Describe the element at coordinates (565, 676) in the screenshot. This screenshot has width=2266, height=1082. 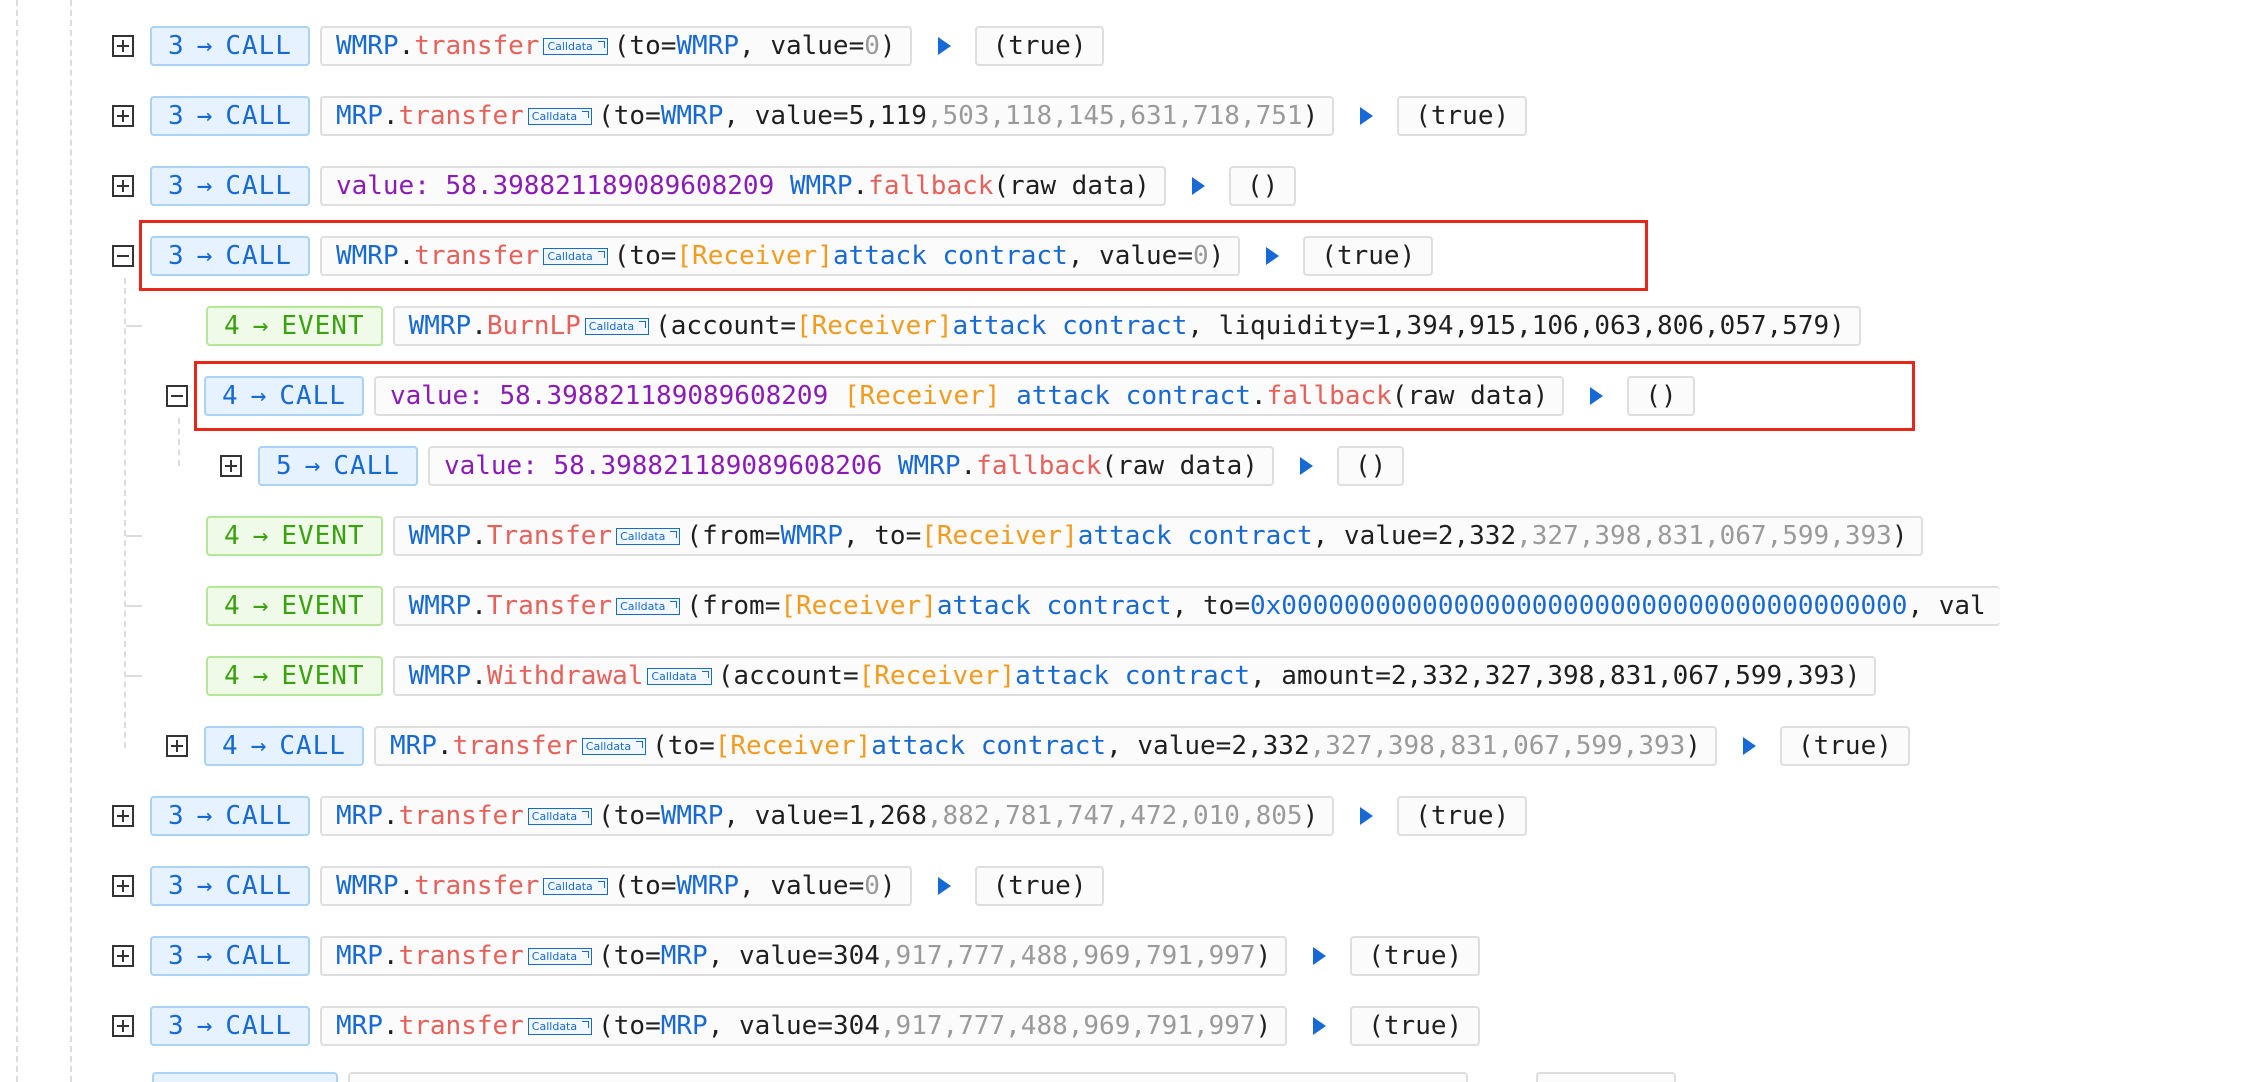
I see `event-name: Withdrawal` at that location.